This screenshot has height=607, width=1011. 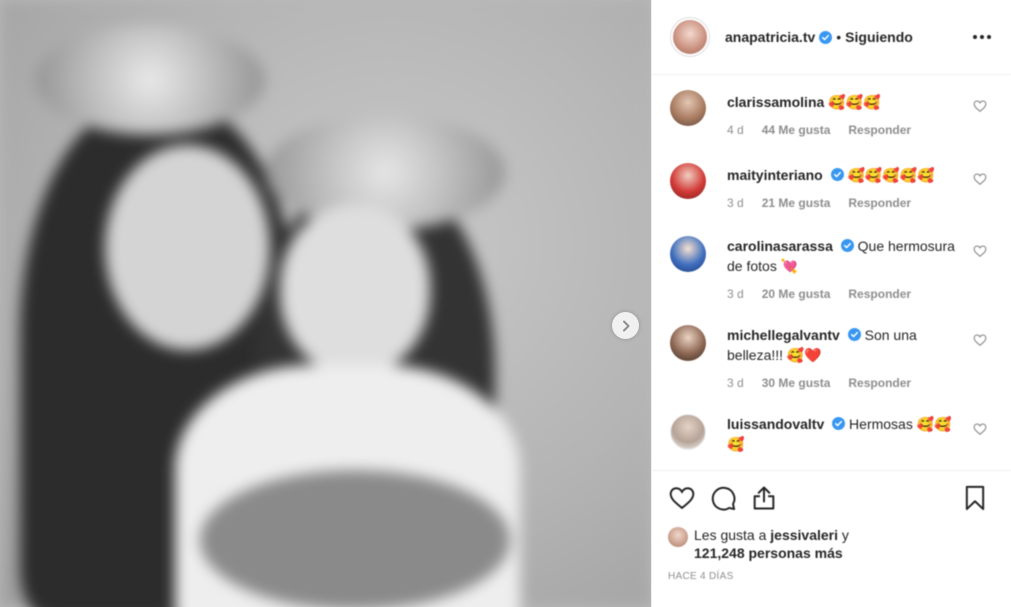 I want to click on comment-item: luissandovaltv Hermosas 🥰🥰 🥰, so click(x=840, y=434).